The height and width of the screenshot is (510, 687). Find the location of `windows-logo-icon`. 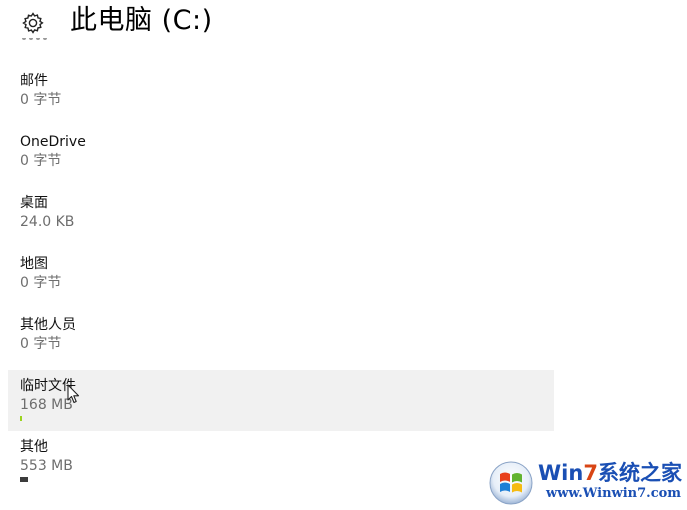

windows-logo-icon is located at coordinates (511, 483).